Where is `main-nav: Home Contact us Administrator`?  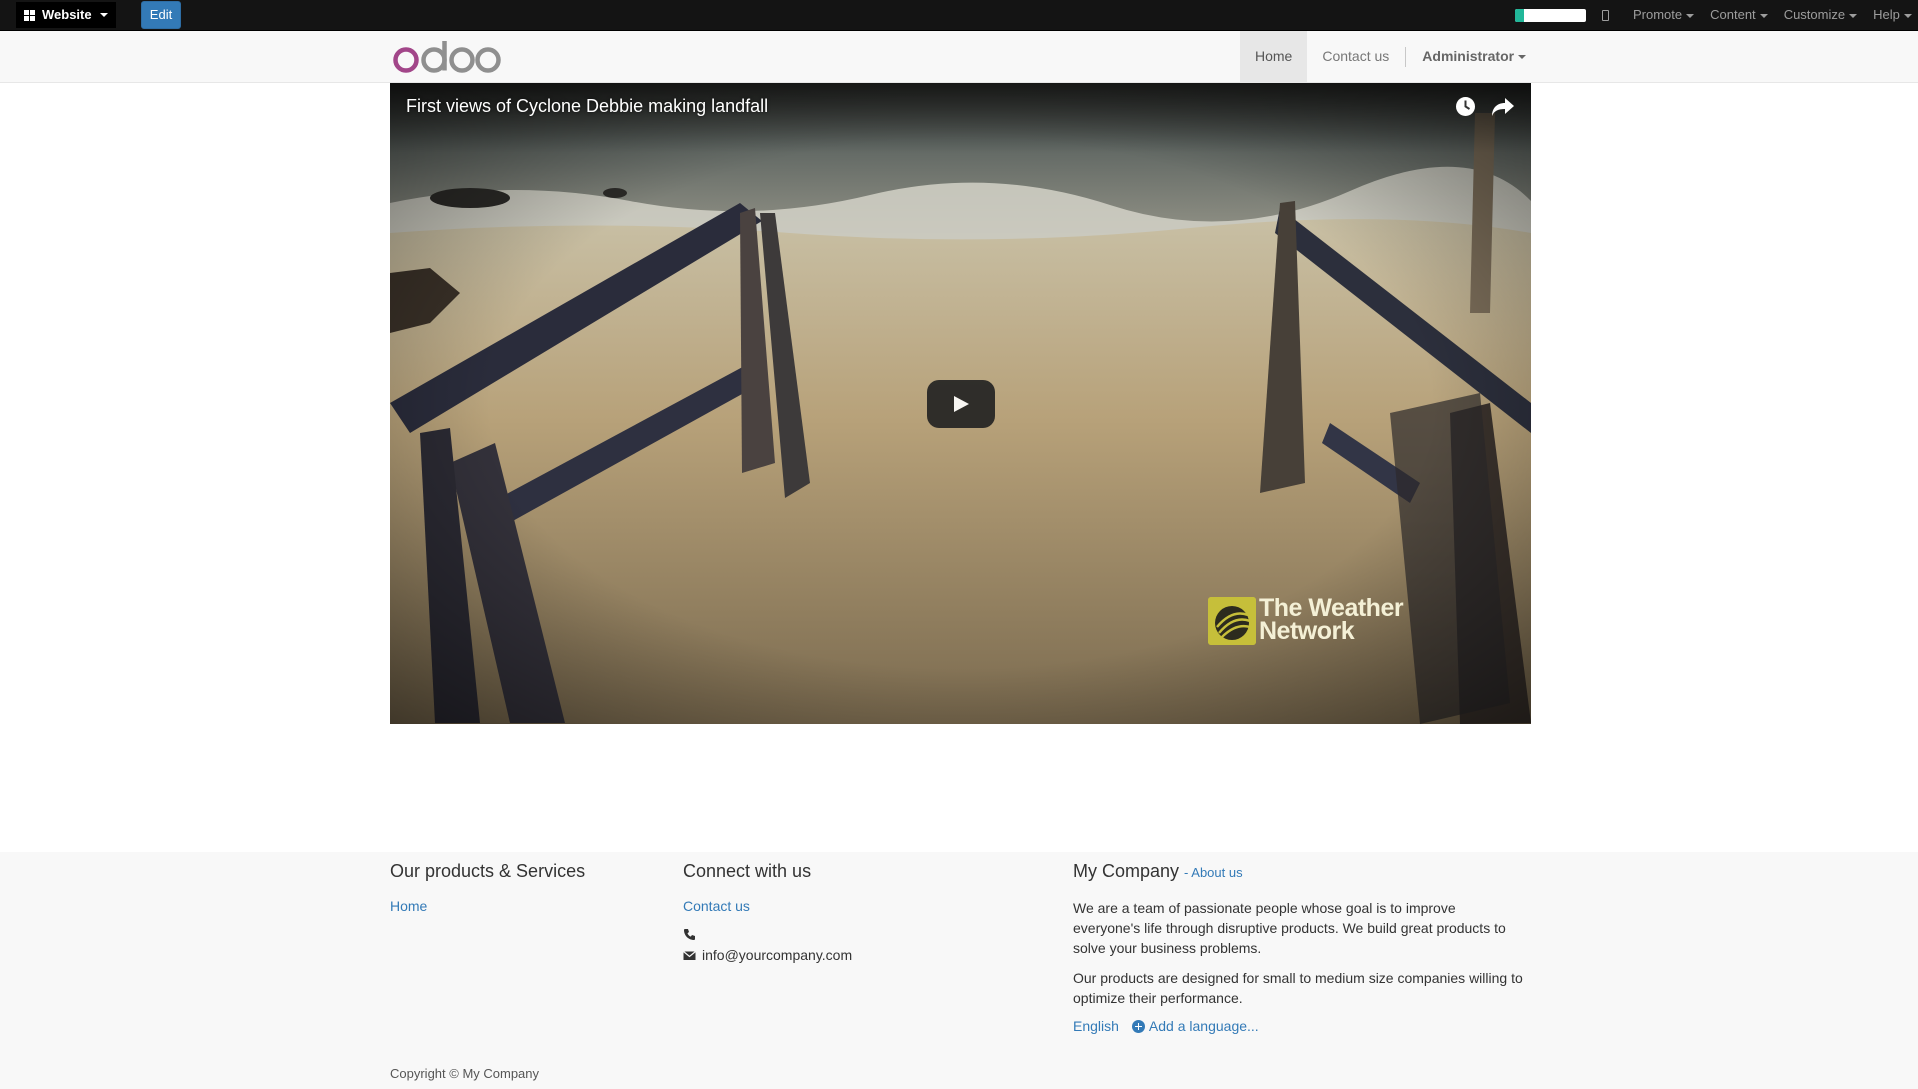 main-nav: Home Contact us Administrator is located at coordinates (1390, 56).